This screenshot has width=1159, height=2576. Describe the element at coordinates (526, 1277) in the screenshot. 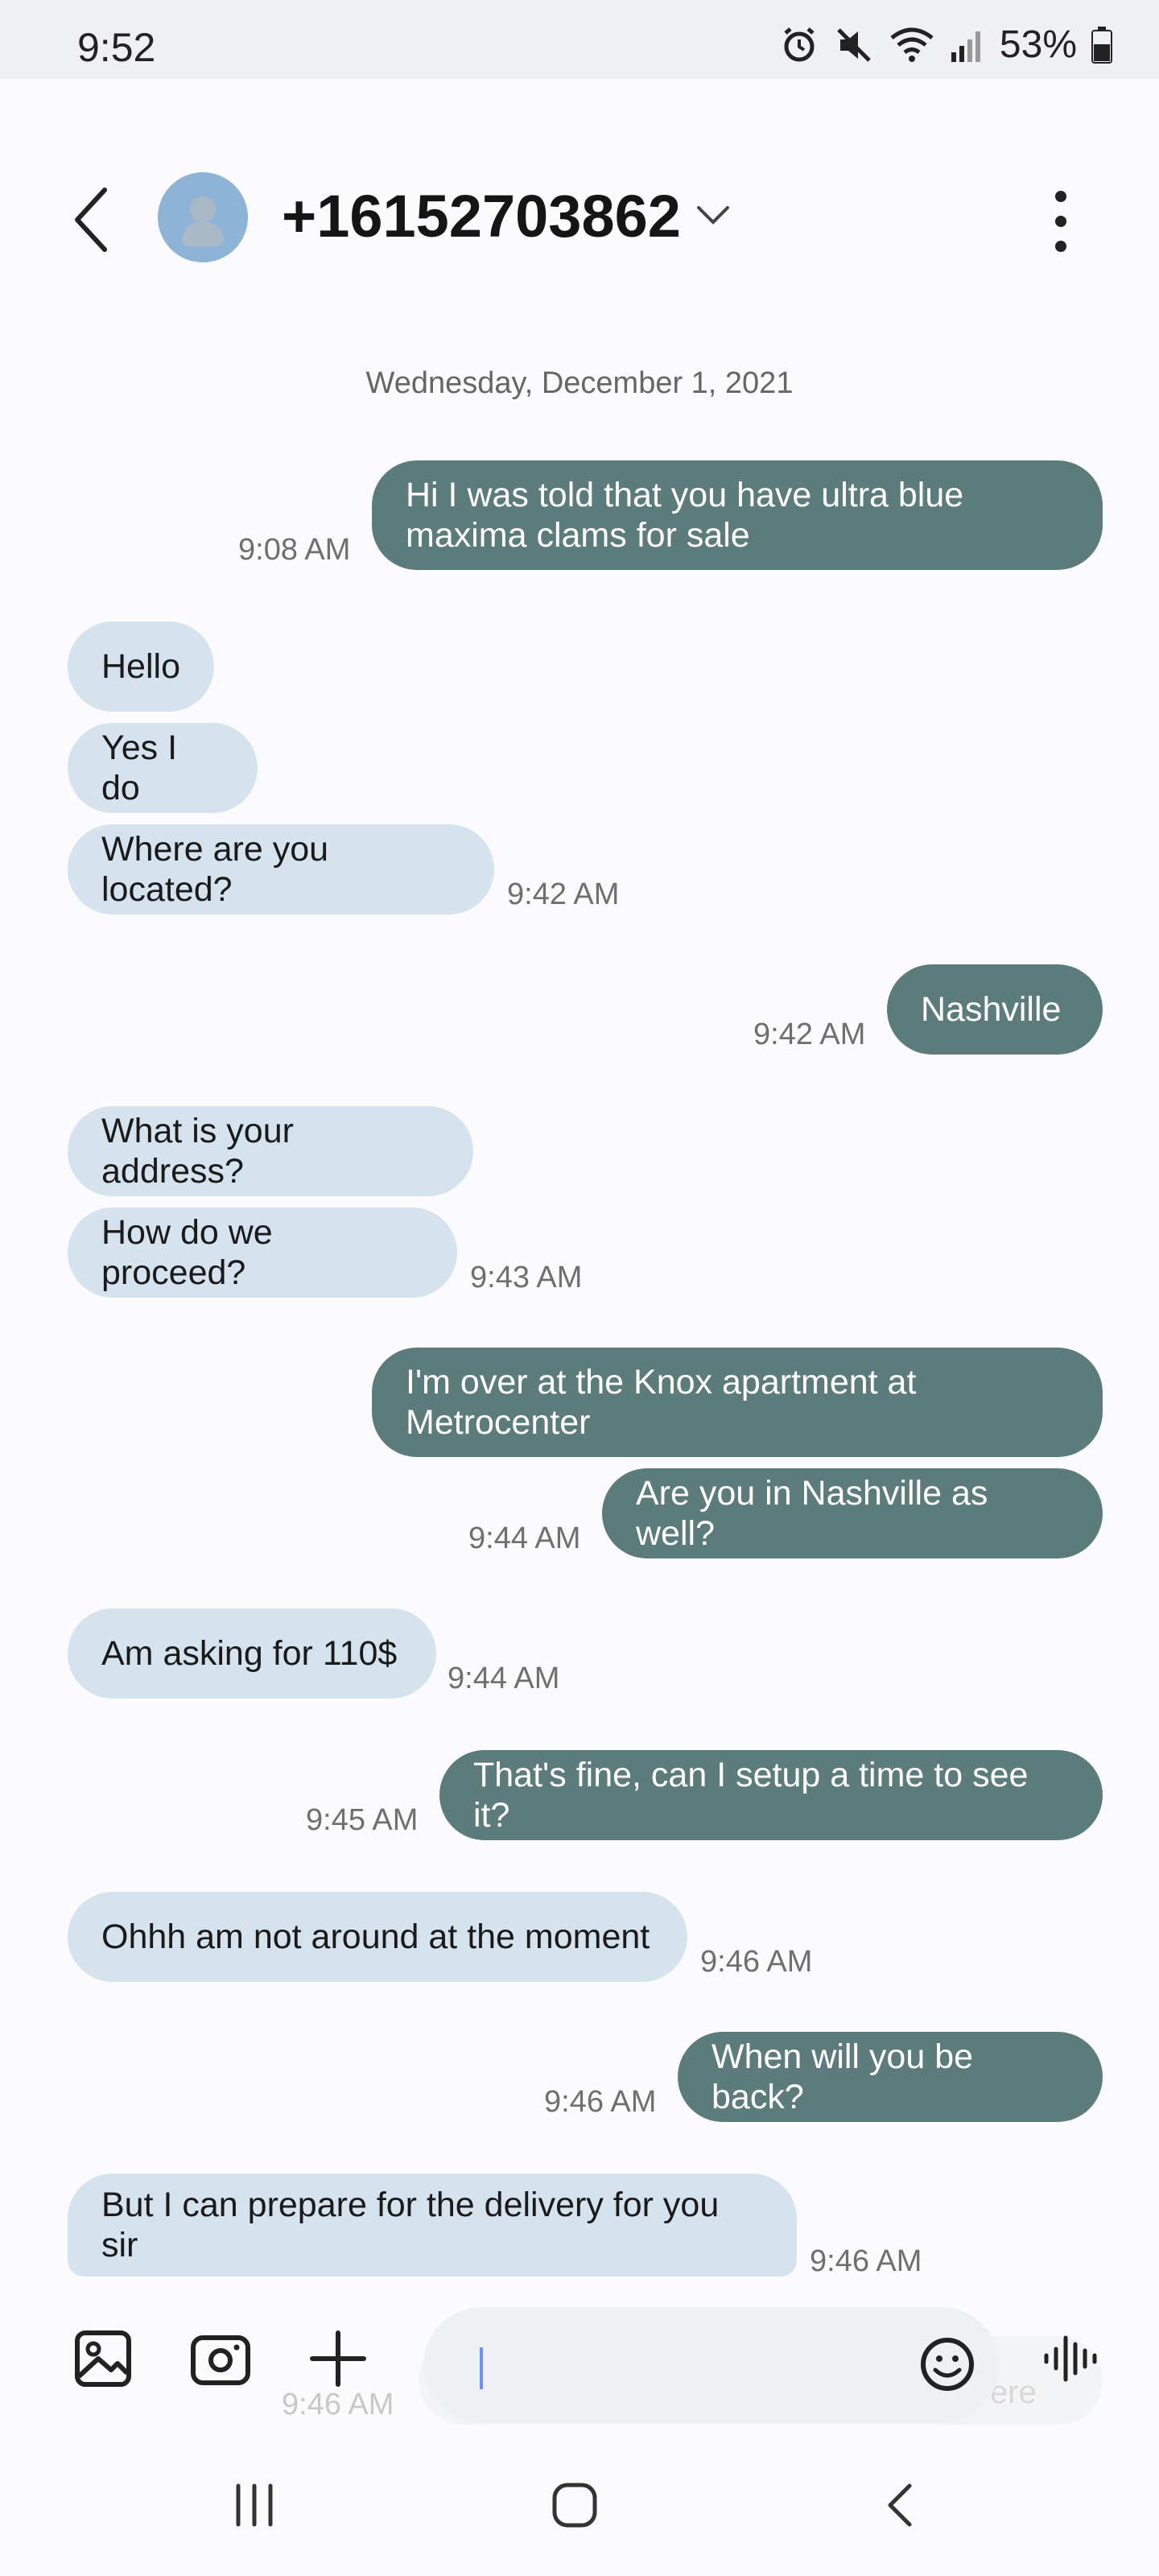

I see `message-timestamp: 9:43 AM` at that location.